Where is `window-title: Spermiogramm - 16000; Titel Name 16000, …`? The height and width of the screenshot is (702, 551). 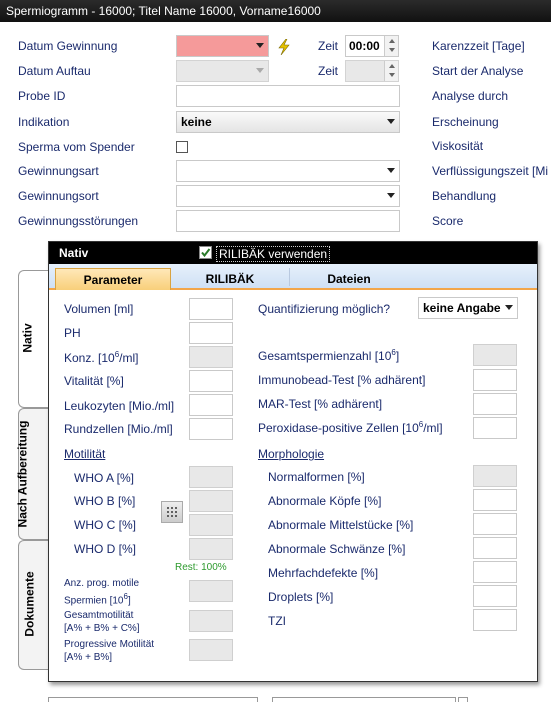 window-title: Spermiogramm - 16000; Titel Name 16000, … is located at coordinates (275, 11).